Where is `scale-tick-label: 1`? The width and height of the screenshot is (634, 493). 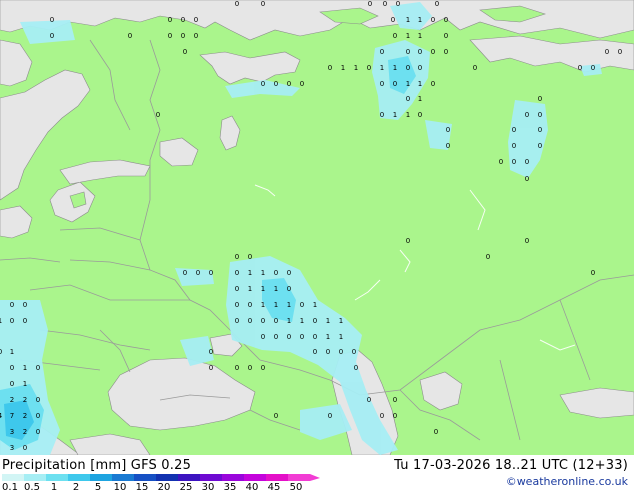 scale-tick-label: 1 is located at coordinates (54, 487).